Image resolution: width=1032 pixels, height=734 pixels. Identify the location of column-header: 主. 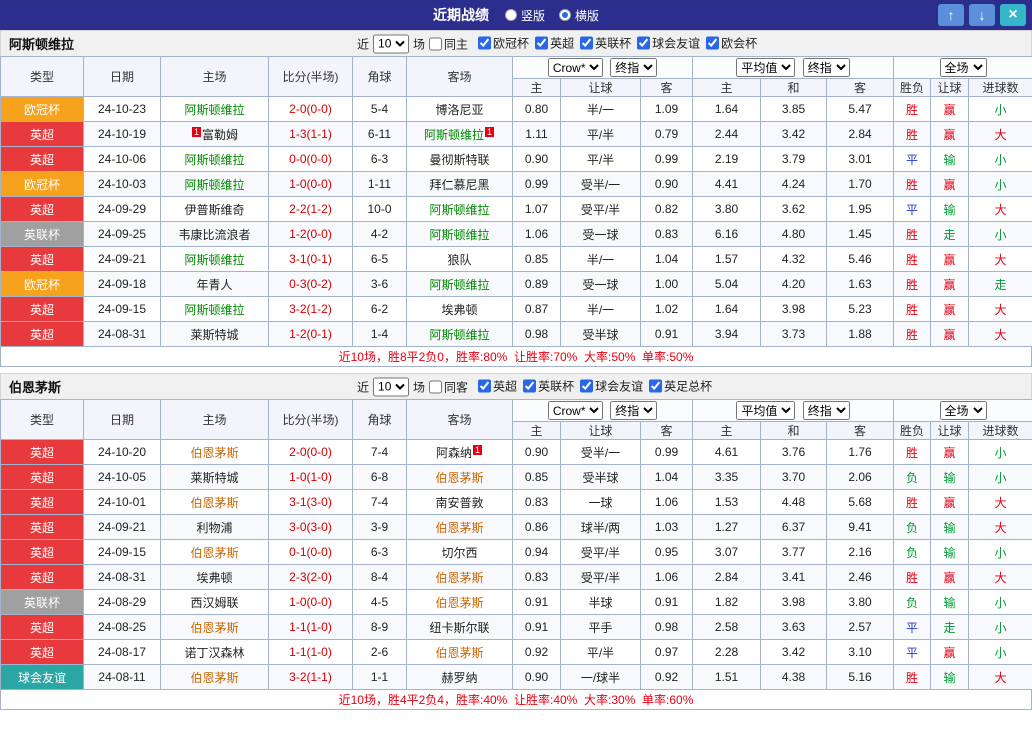
(536, 430).